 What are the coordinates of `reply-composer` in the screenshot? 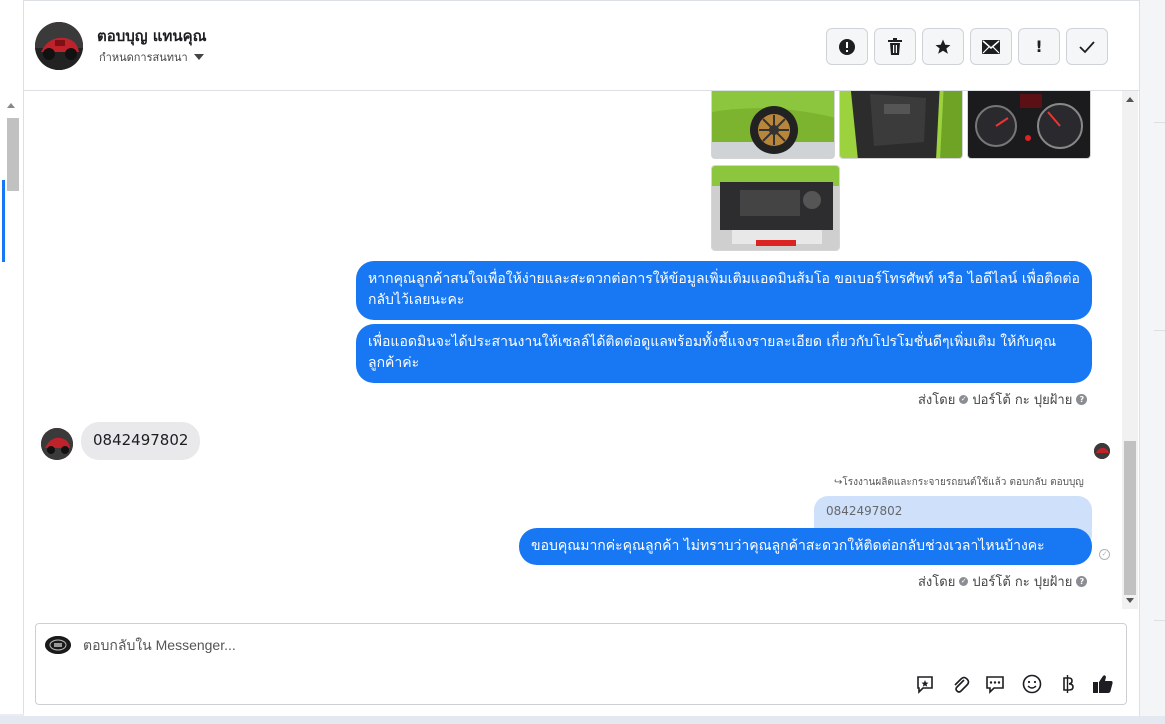 It's located at (581, 664).